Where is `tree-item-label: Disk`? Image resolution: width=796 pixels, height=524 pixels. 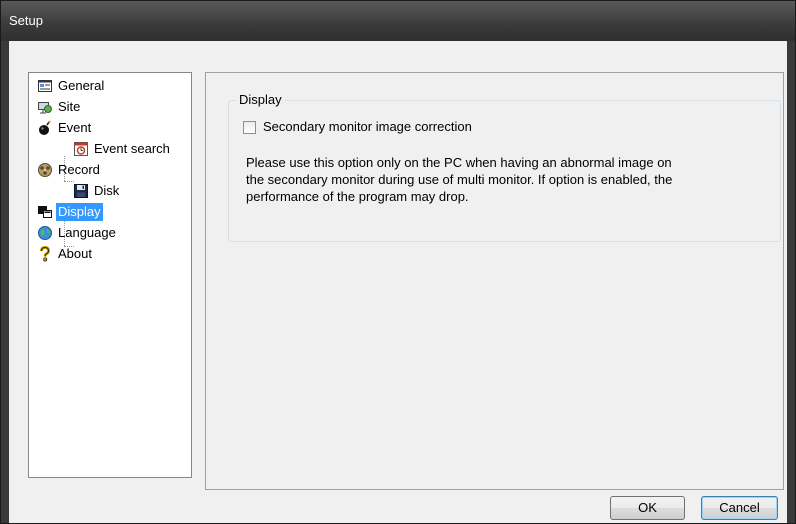 tree-item-label: Disk is located at coordinates (107, 190).